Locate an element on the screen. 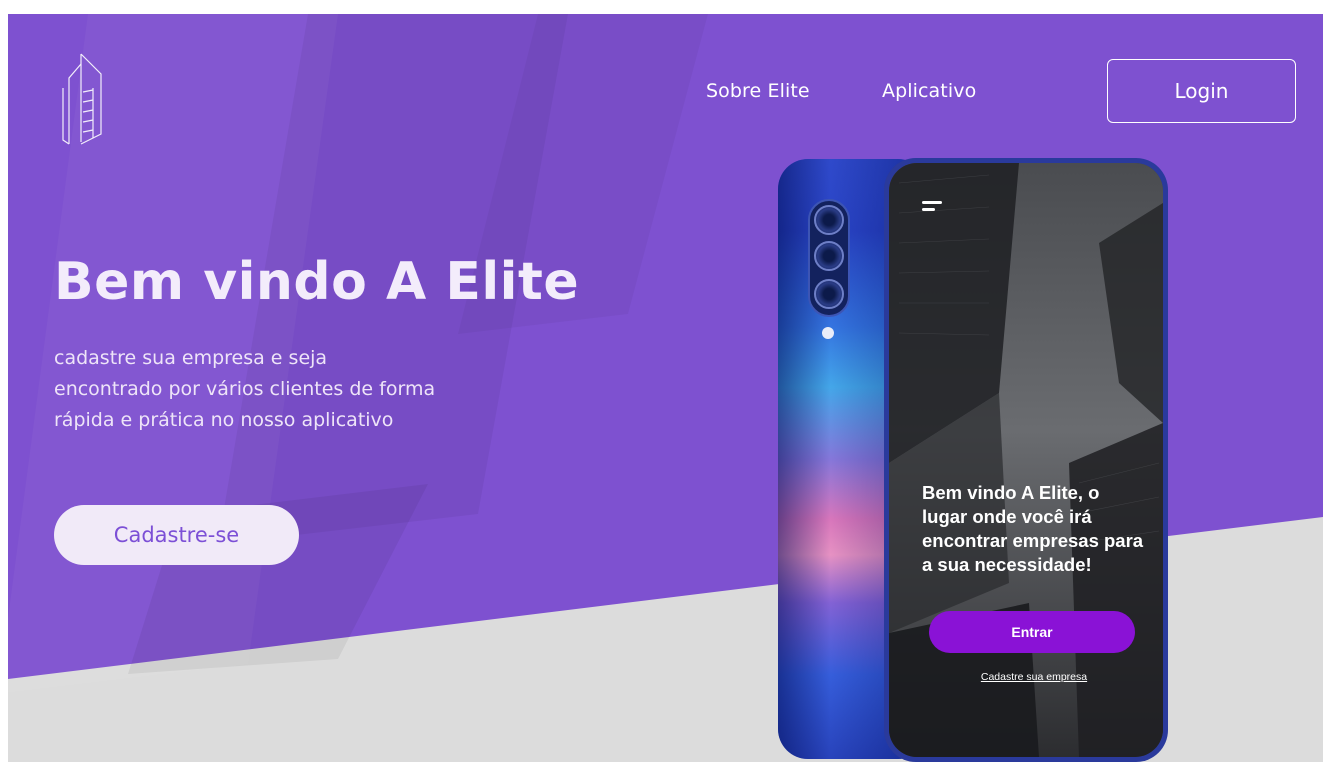 The image size is (1323, 762). cadastre-se-button: Cadastre-se is located at coordinates (176, 535).